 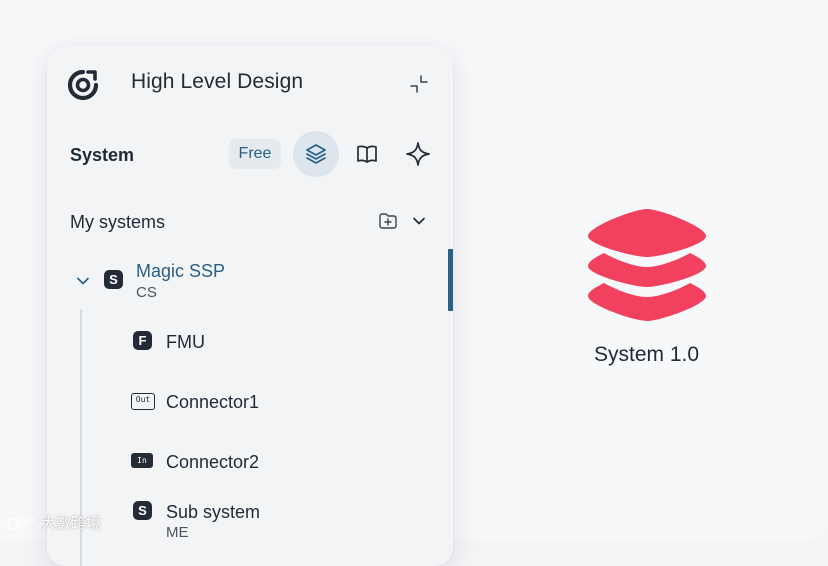 What do you see at coordinates (142, 340) in the screenshot?
I see `fmu-badge-icon: F` at bounding box center [142, 340].